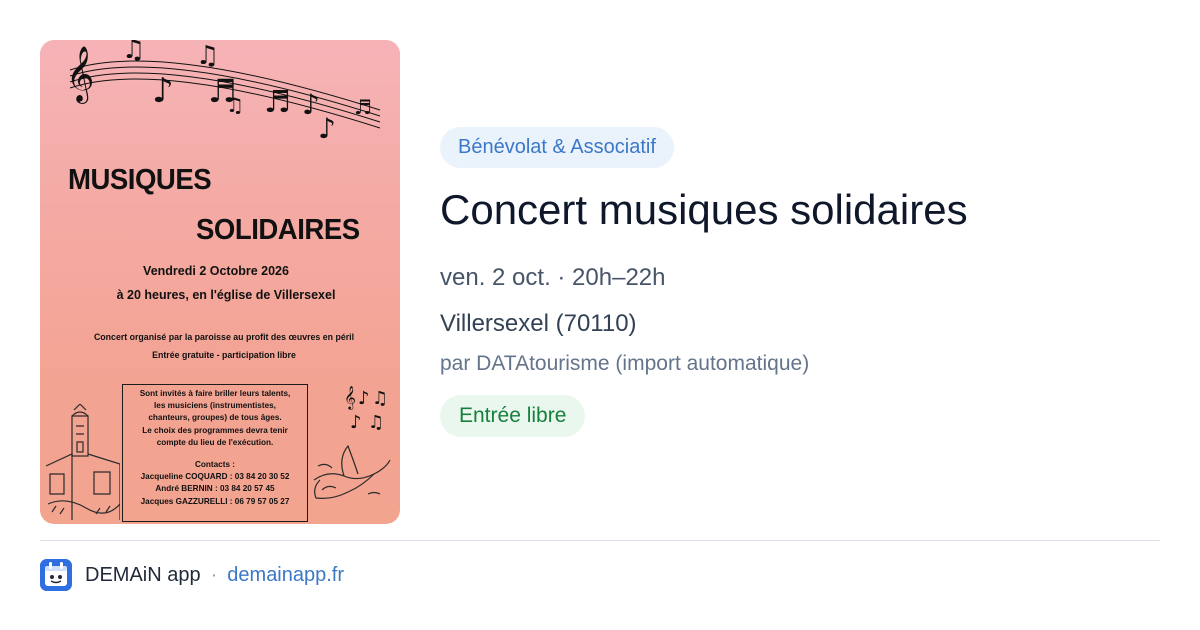 The height and width of the screenshot is (630, 1200). What do you see at coordinates (215, 418) in the screenshot?
I see `poster-invite-line: chanteurs, groupes) de tous âges.` at bounding box center [215, 418].